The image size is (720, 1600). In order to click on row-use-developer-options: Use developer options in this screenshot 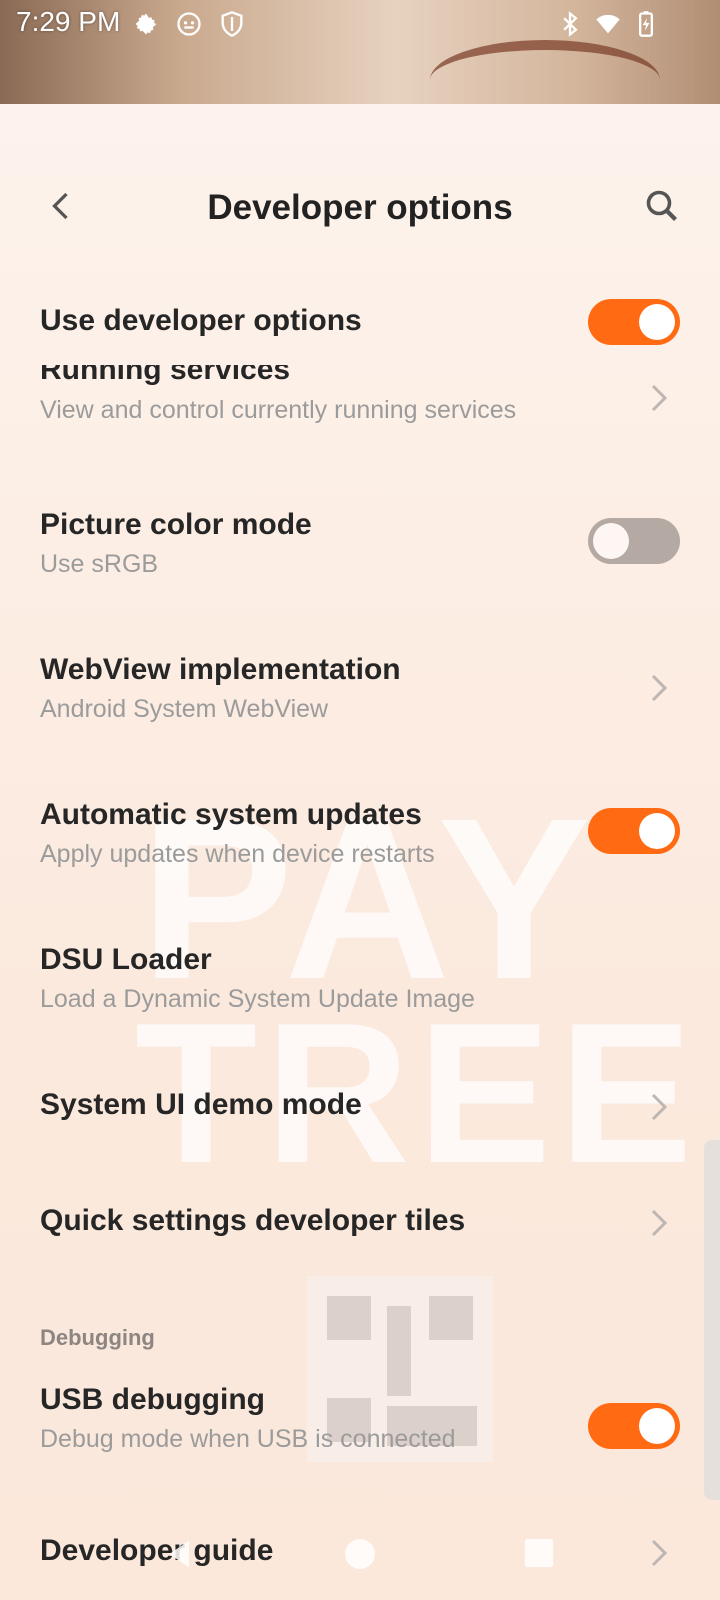, I will do `click(360, 322)`.